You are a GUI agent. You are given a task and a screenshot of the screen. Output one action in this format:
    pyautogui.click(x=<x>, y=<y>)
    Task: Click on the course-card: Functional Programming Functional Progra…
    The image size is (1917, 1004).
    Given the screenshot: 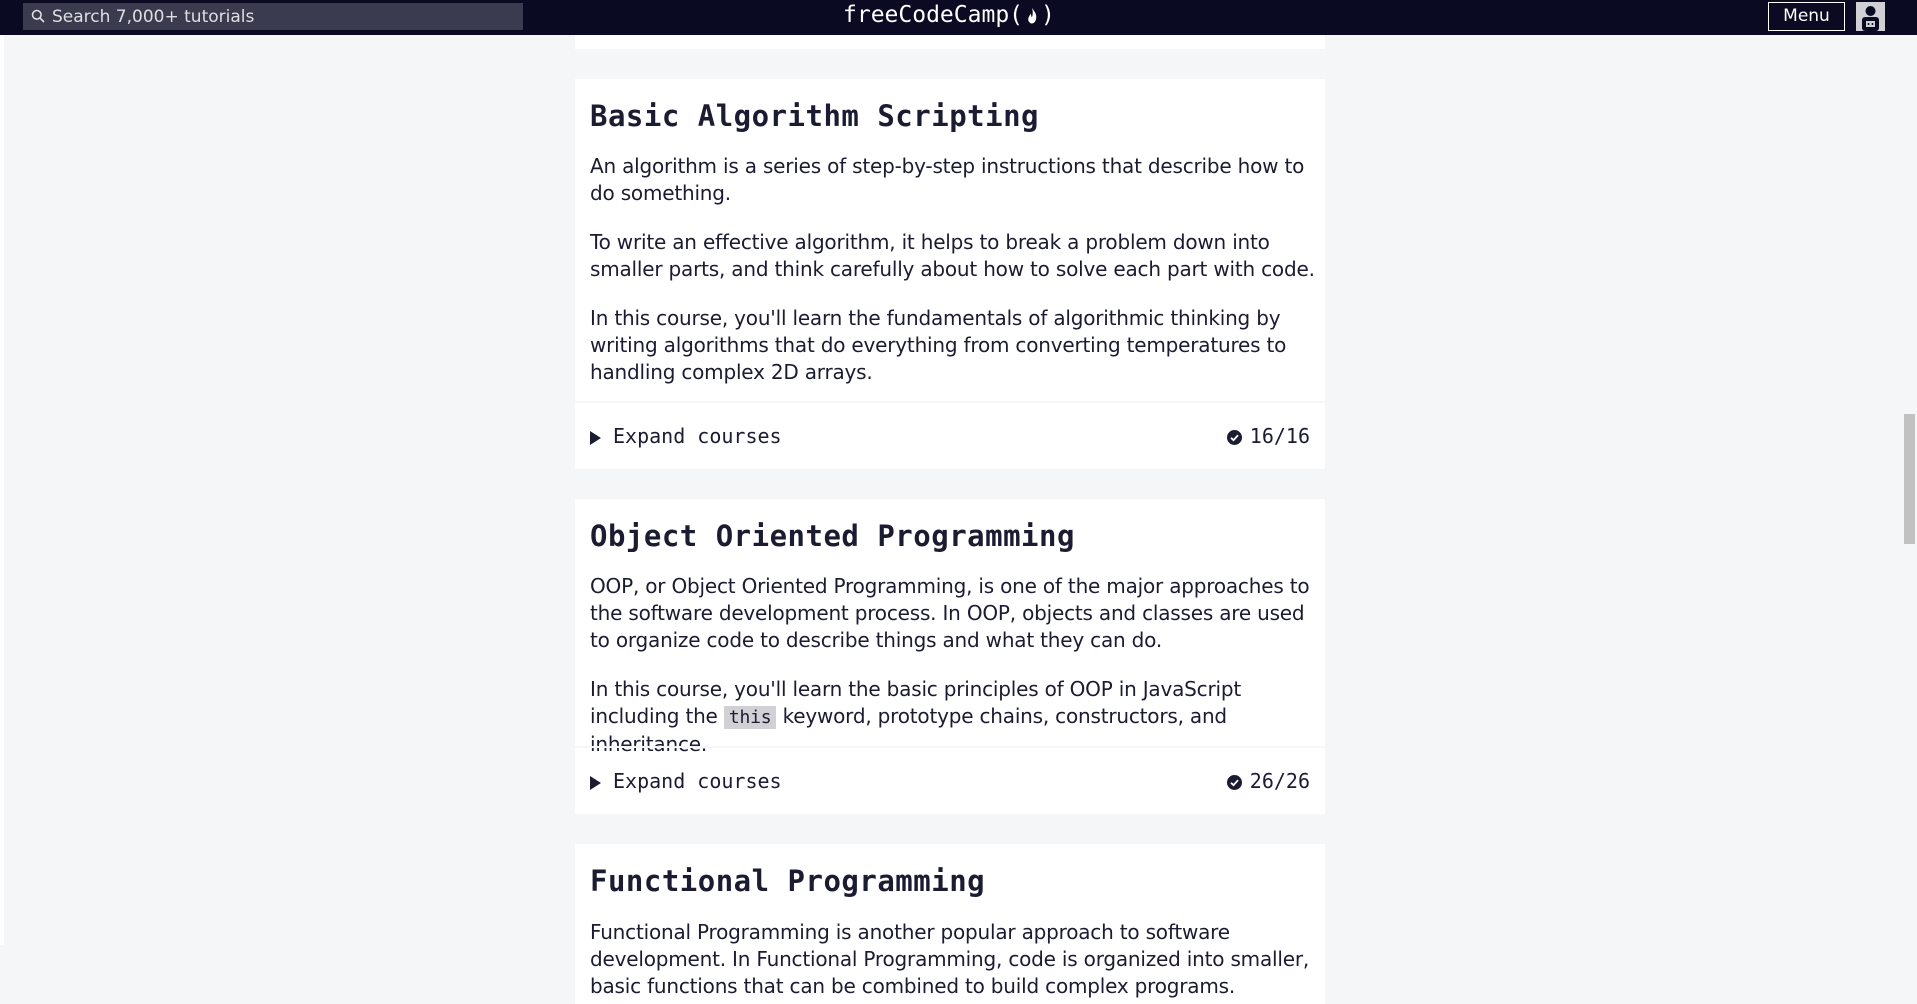 What is the action you would take?
    pyautogui.click(x=950, y=924)
    